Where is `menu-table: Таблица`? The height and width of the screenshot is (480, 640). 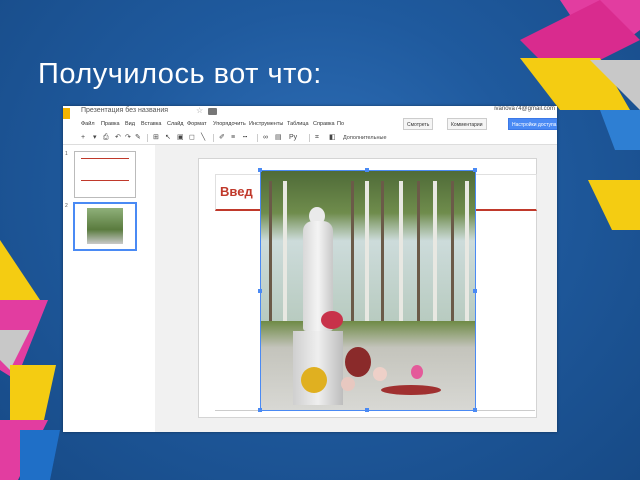
menu-table: Таблица is located at coordinates (298, 124).